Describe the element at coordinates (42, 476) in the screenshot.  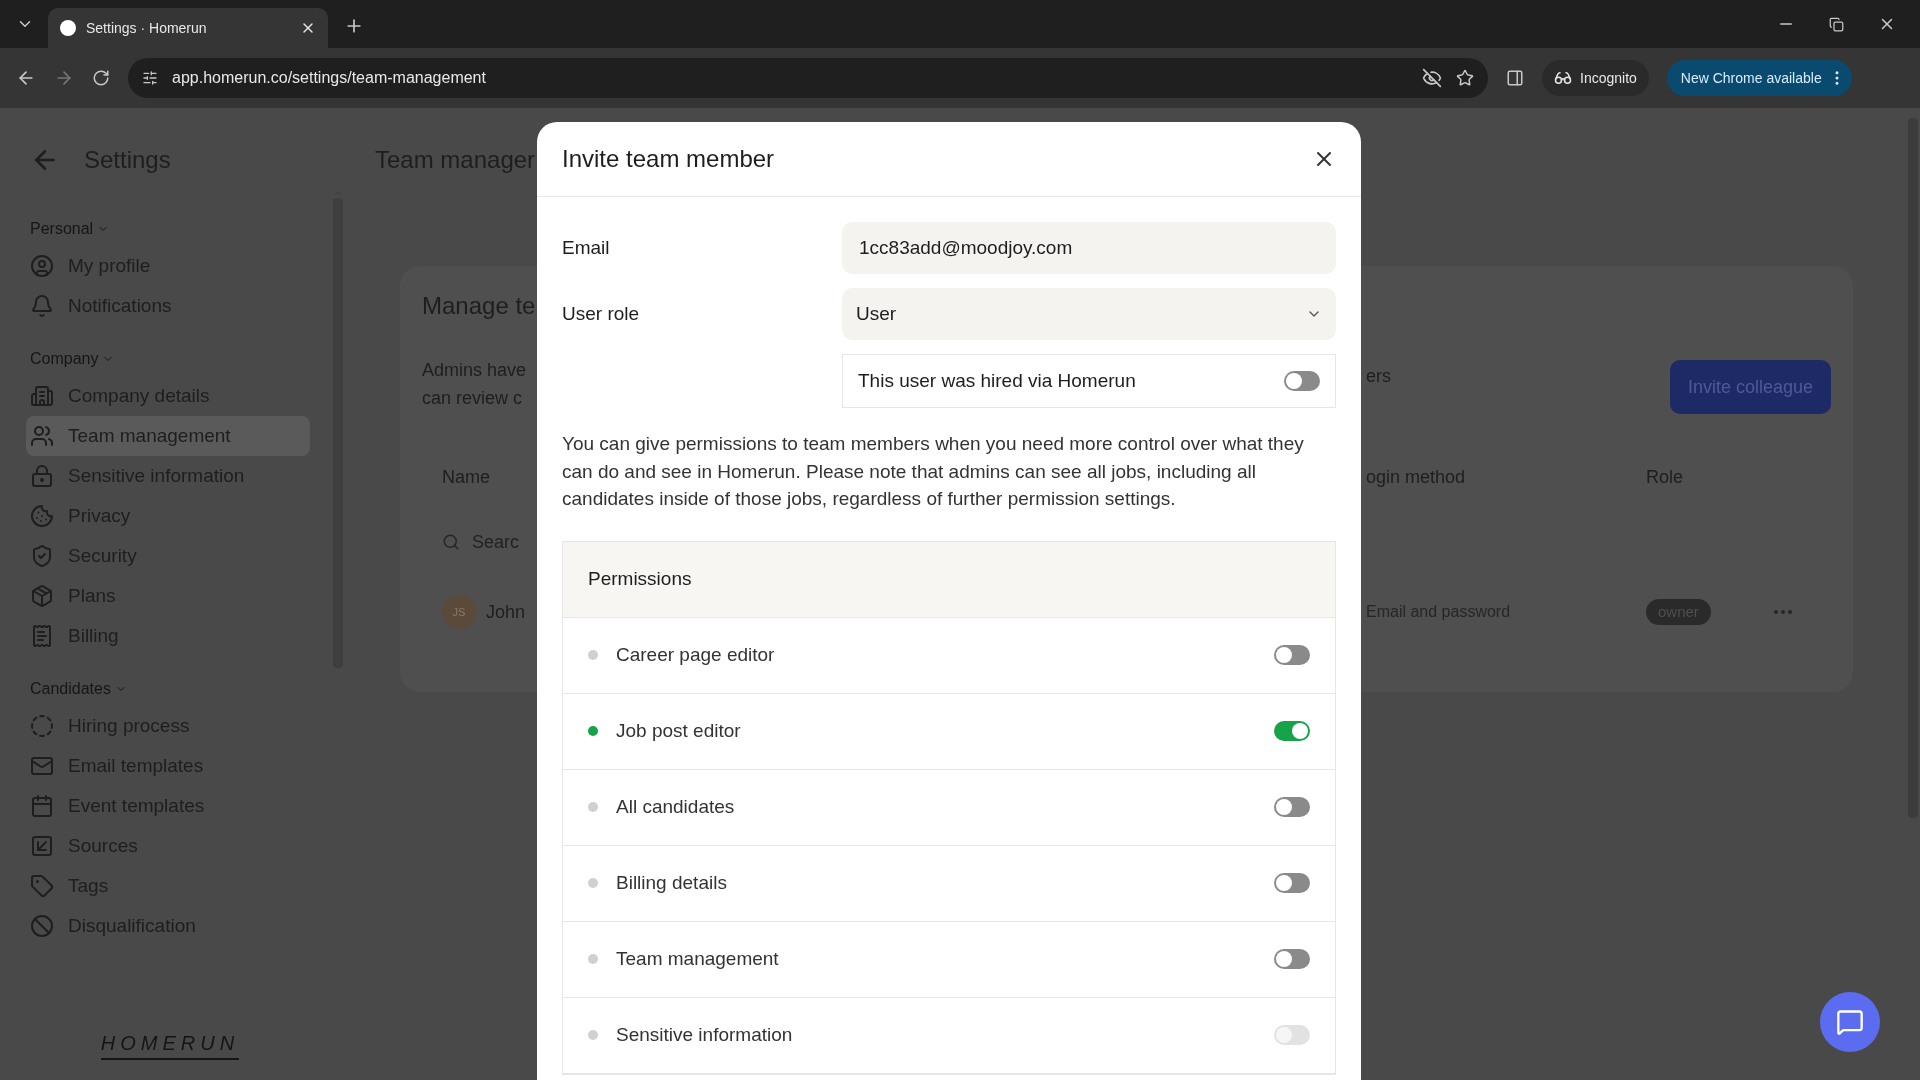
I see `lock-icon` at that location.